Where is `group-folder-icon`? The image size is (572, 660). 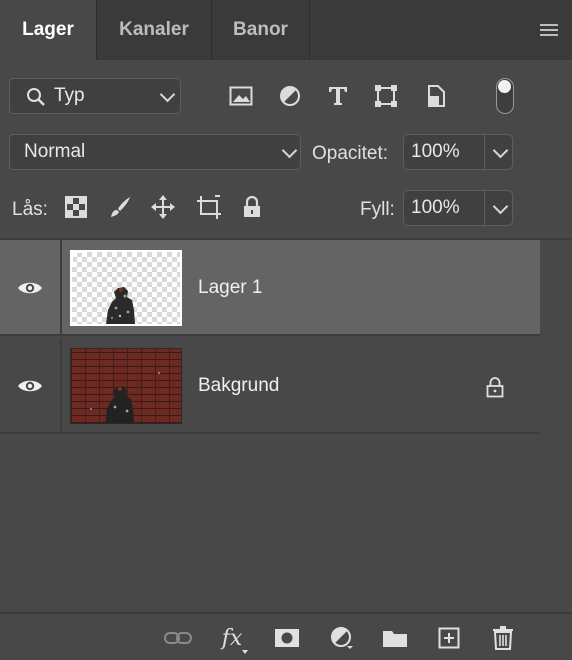 group-folder-icon is located at coordinates (395, 638).